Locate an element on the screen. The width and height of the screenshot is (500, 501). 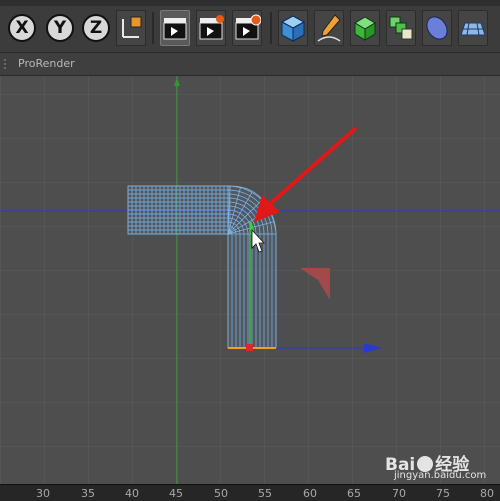
ruler-tick: 30 is located at coordinates (43, 493).